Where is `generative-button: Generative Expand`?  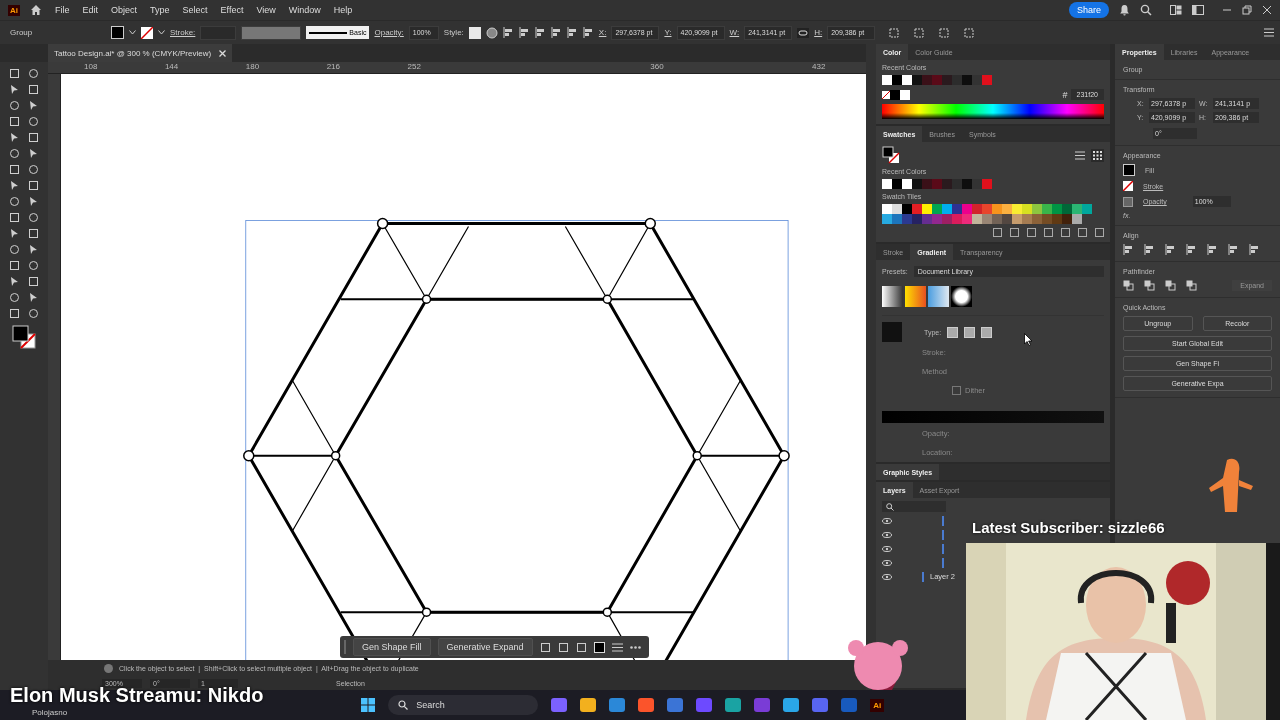
generative-button: Generative Expand is located at coordinates (485, 647).